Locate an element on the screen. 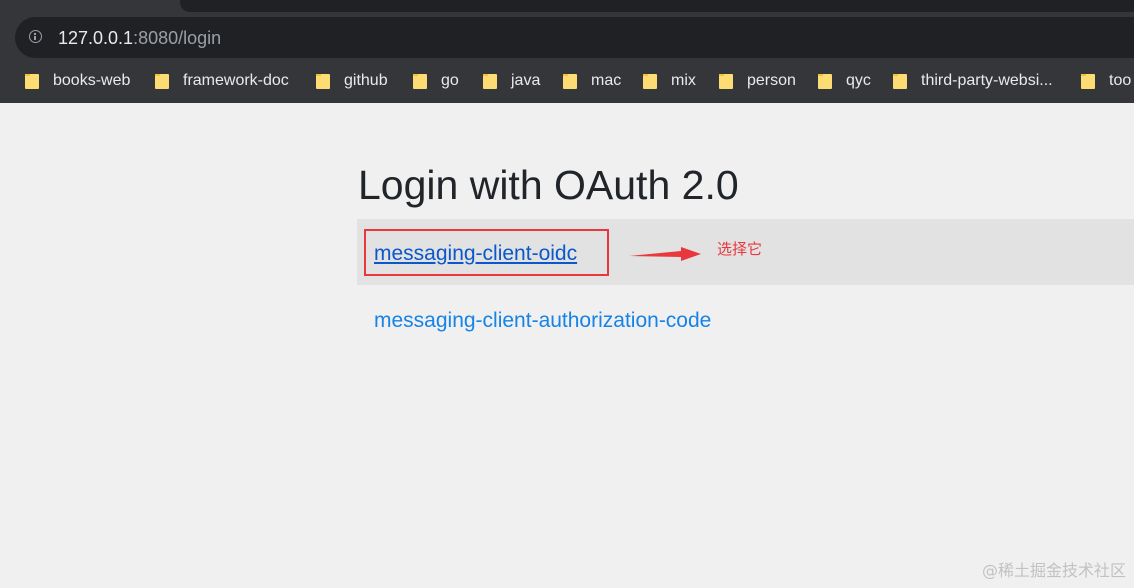  bookmark-mix: mix is located at coordinates (669, 81).